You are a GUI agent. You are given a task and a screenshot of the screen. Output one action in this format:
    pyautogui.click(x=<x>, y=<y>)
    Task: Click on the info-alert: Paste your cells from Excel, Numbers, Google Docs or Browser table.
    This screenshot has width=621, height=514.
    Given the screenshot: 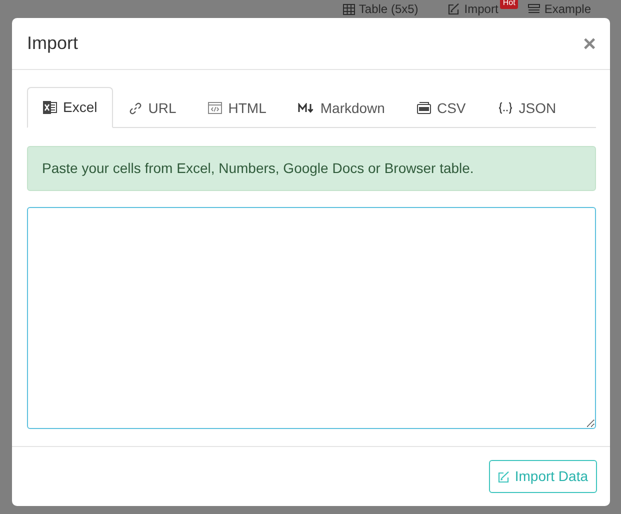 What is the action you would take?
    pyautogui.click(x=311, y=168)
    